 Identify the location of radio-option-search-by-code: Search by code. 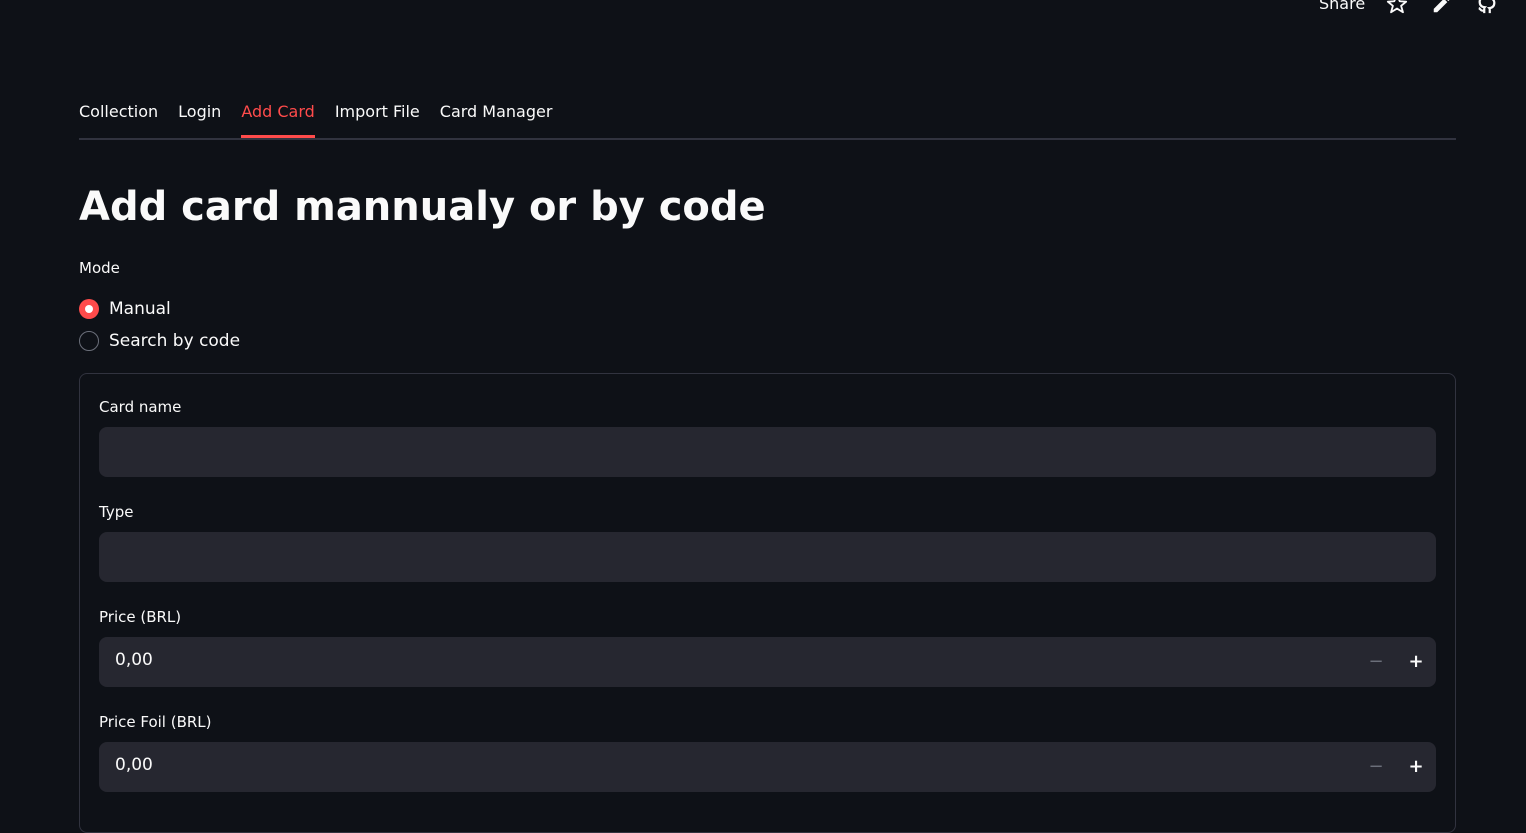
(159, 341).